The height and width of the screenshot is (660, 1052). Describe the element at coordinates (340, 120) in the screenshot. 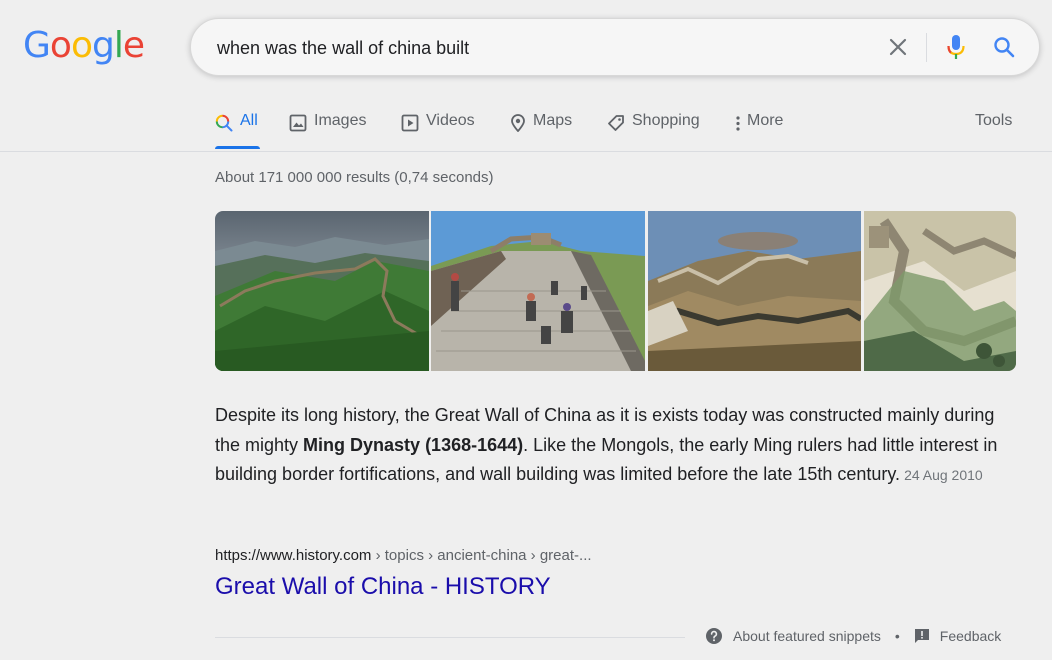

I see `tab-images-label: Images` at that location.